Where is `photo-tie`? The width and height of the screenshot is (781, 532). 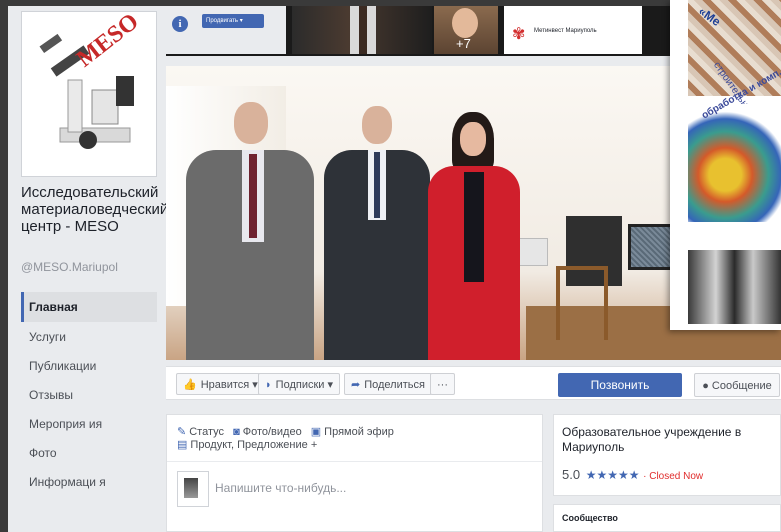
photo-tie is located at coordinates (363, 30).